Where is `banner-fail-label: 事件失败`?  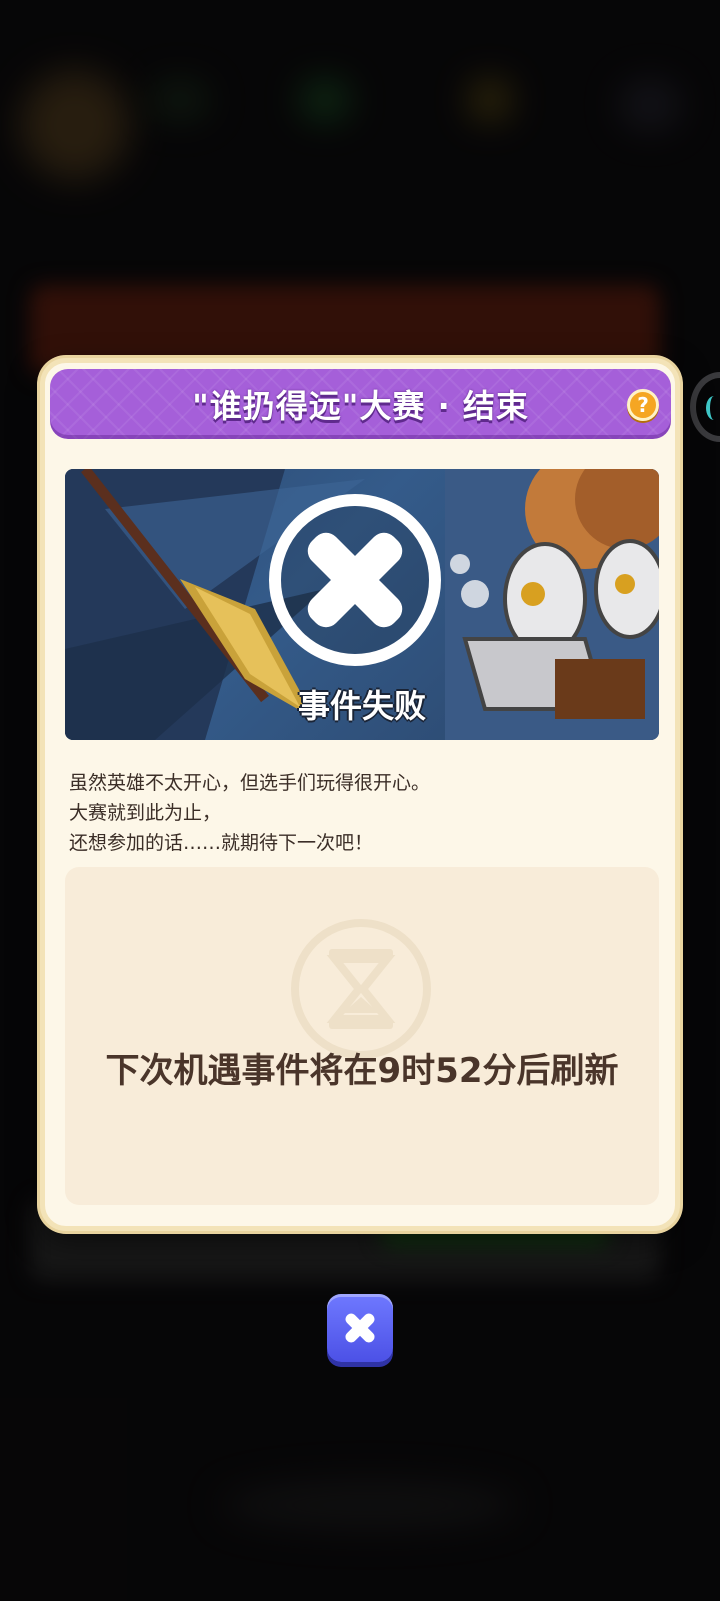 banner-fail-label: 事件失败 is located at coordinates (361, 706).